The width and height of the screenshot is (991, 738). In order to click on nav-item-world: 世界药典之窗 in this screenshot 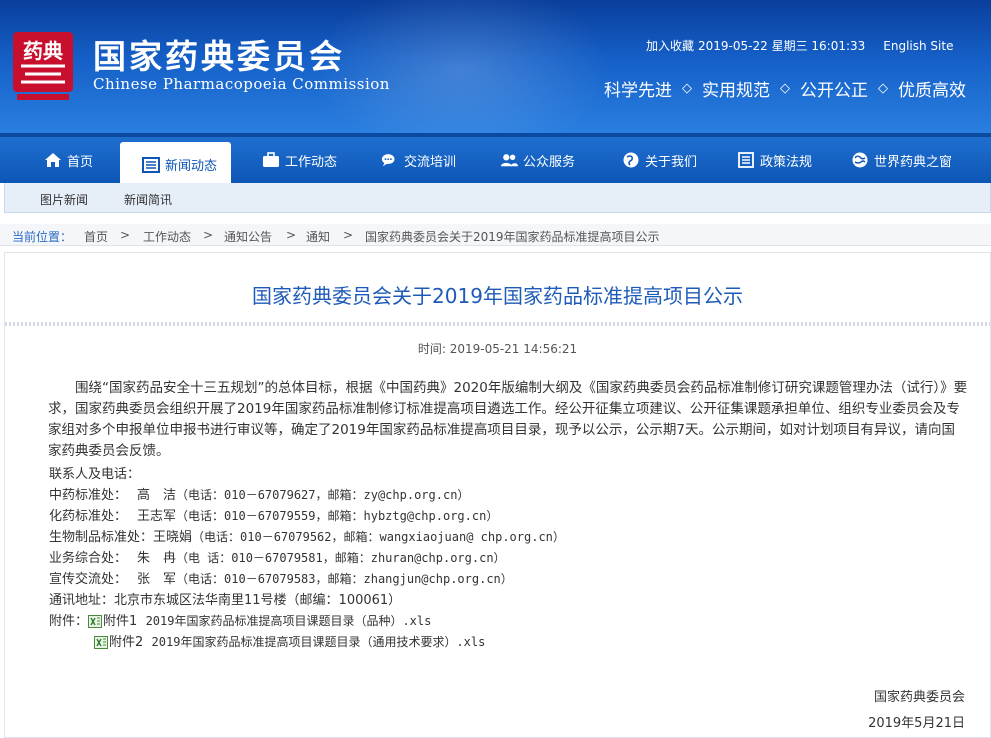, I will do `click(901, 160)`.